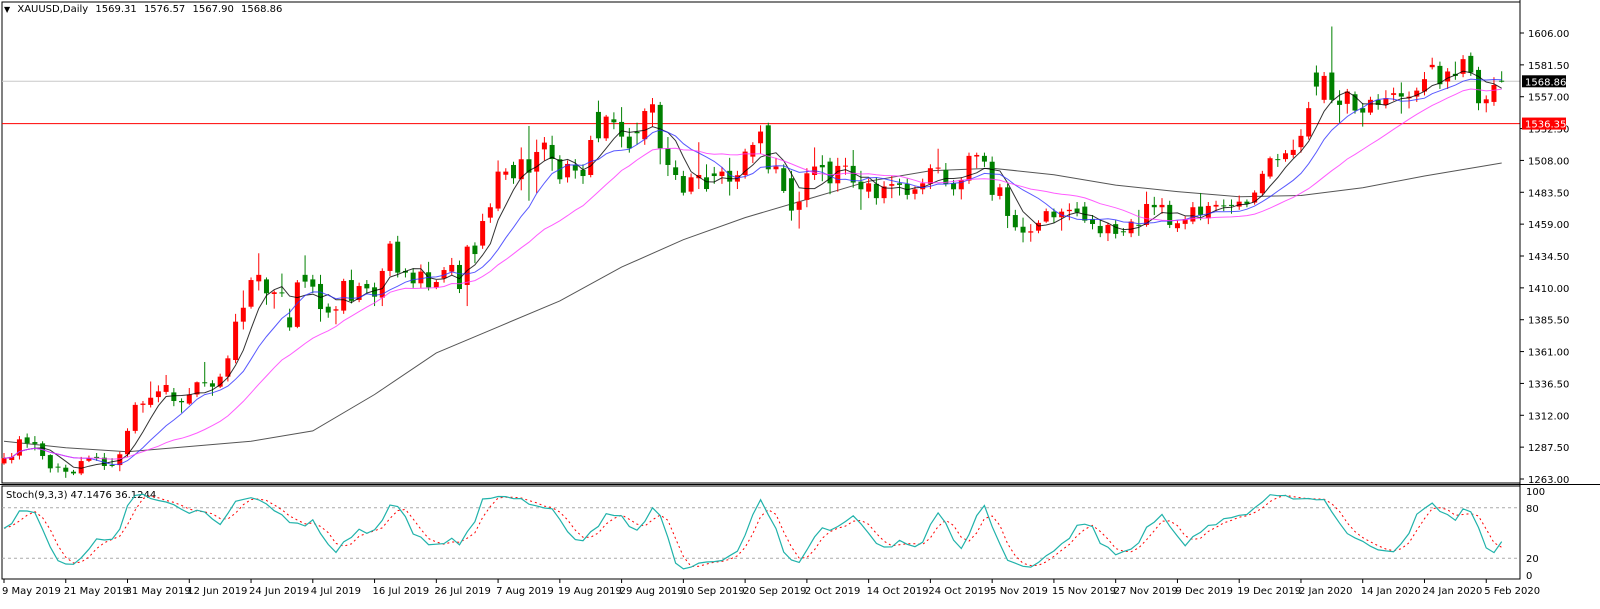  Describe the element at coordinates (1084, 591) in the screenshot. I see `x-tick-label: 15 Nov 2019` at that location.